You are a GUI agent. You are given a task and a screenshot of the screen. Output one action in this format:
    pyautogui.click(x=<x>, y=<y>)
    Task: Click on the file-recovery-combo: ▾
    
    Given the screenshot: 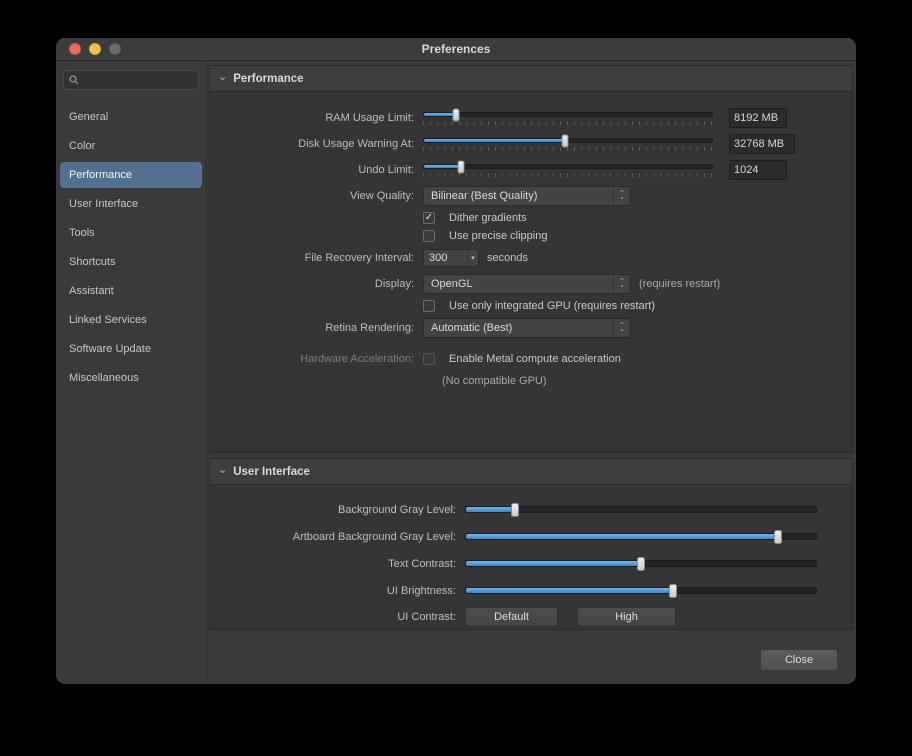 What is the action you would take?
    pyautogui.click(x=451, y=258)
    